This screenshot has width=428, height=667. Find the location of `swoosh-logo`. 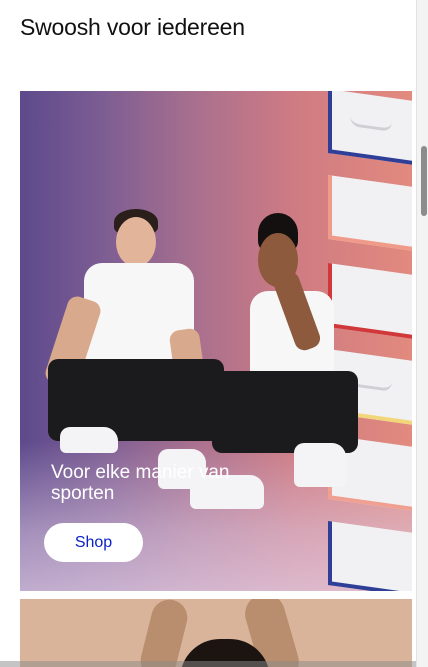

swoosh-logo is located at coordinates (371, 124).